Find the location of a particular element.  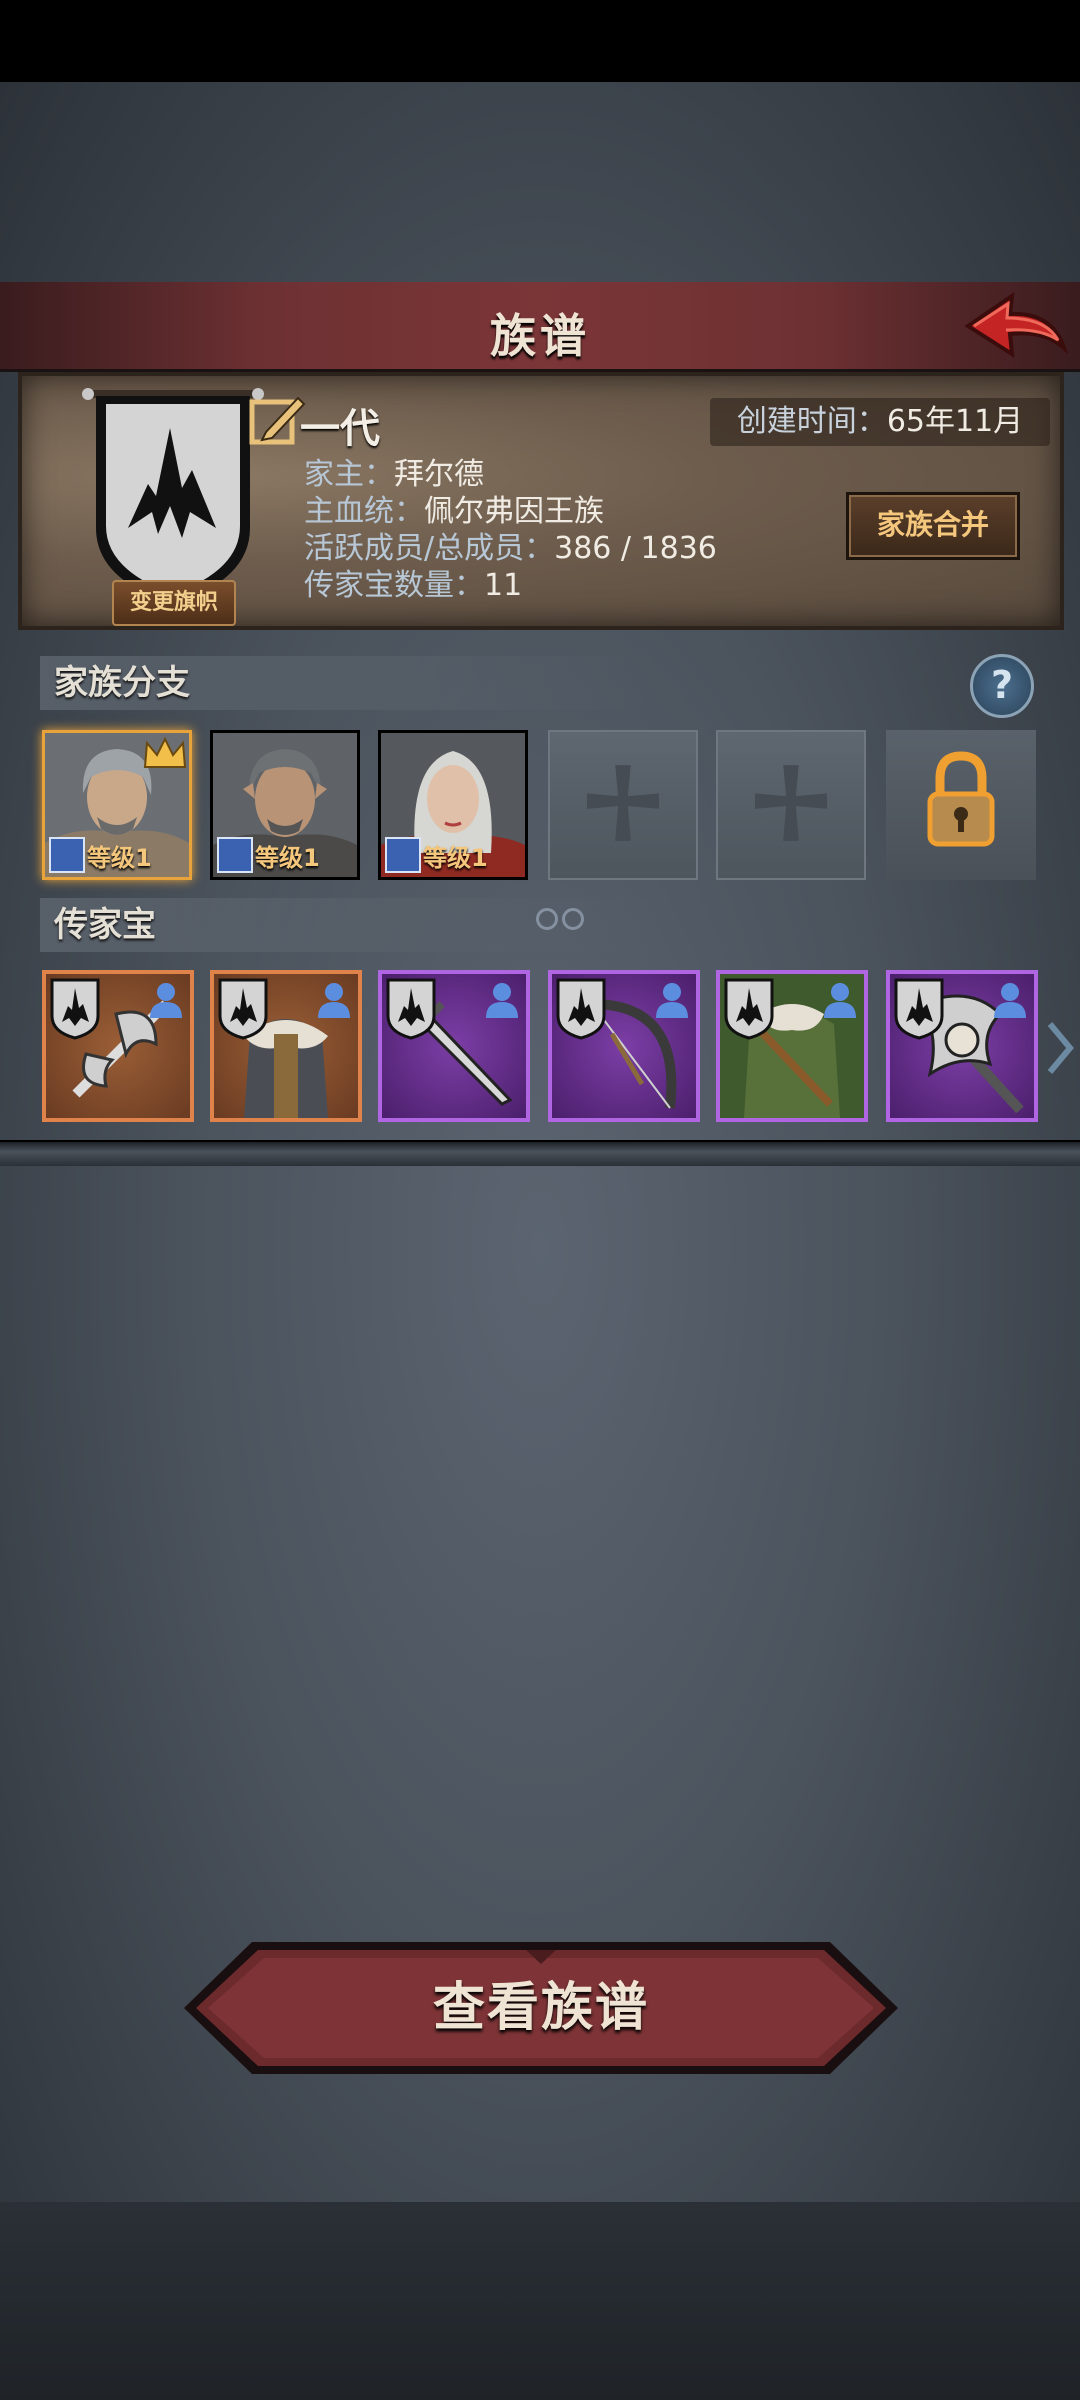

title-banner: 族谱 is located at coordinates (540, 327).